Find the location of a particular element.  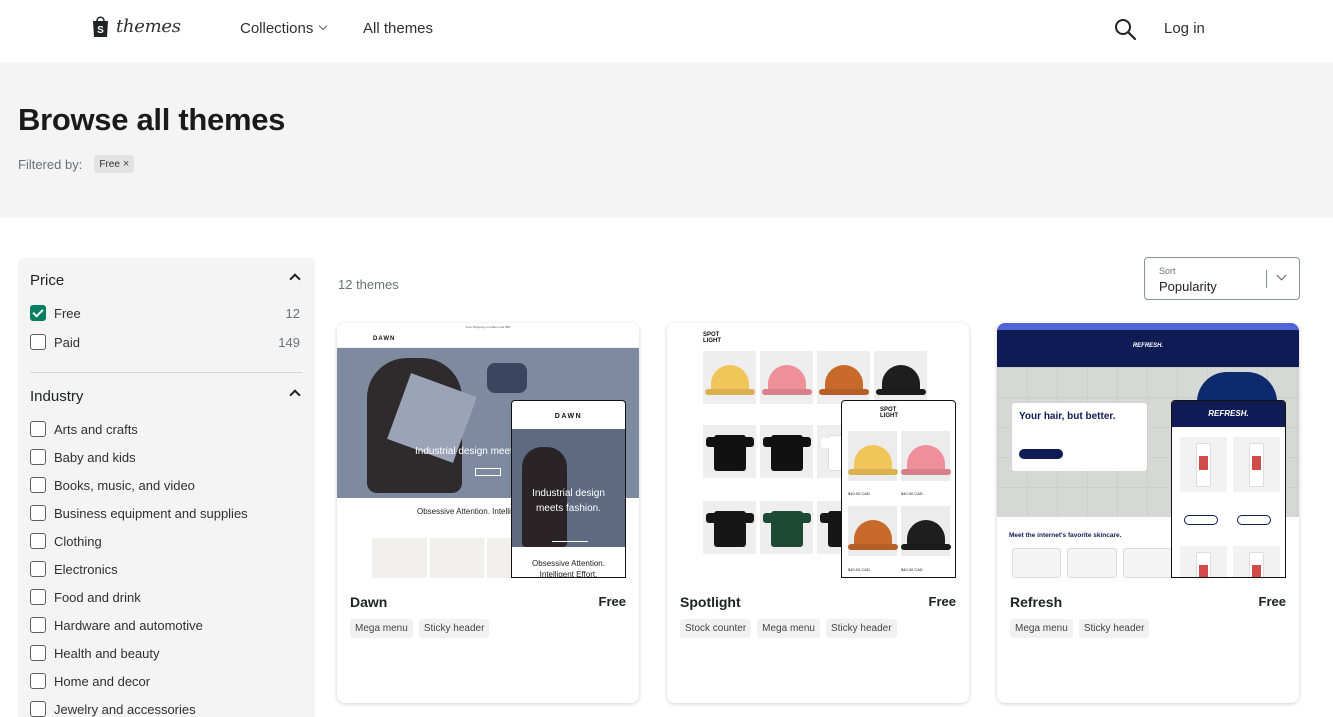

industry-option: Books, music, and video is located at coordinates (165, 485).